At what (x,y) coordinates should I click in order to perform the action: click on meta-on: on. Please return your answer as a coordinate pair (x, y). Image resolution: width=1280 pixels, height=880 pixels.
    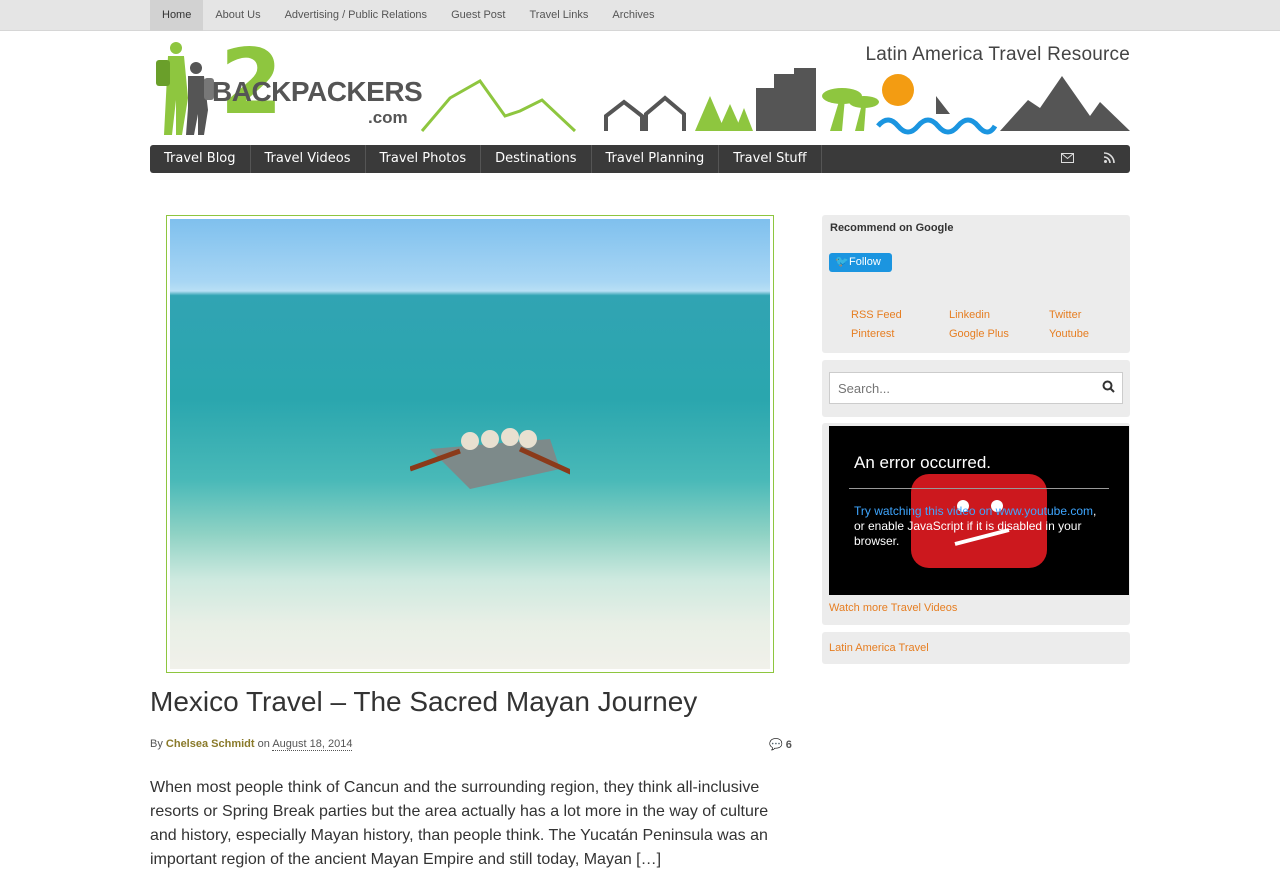
    Looking at the image, I should click on (263, 744).